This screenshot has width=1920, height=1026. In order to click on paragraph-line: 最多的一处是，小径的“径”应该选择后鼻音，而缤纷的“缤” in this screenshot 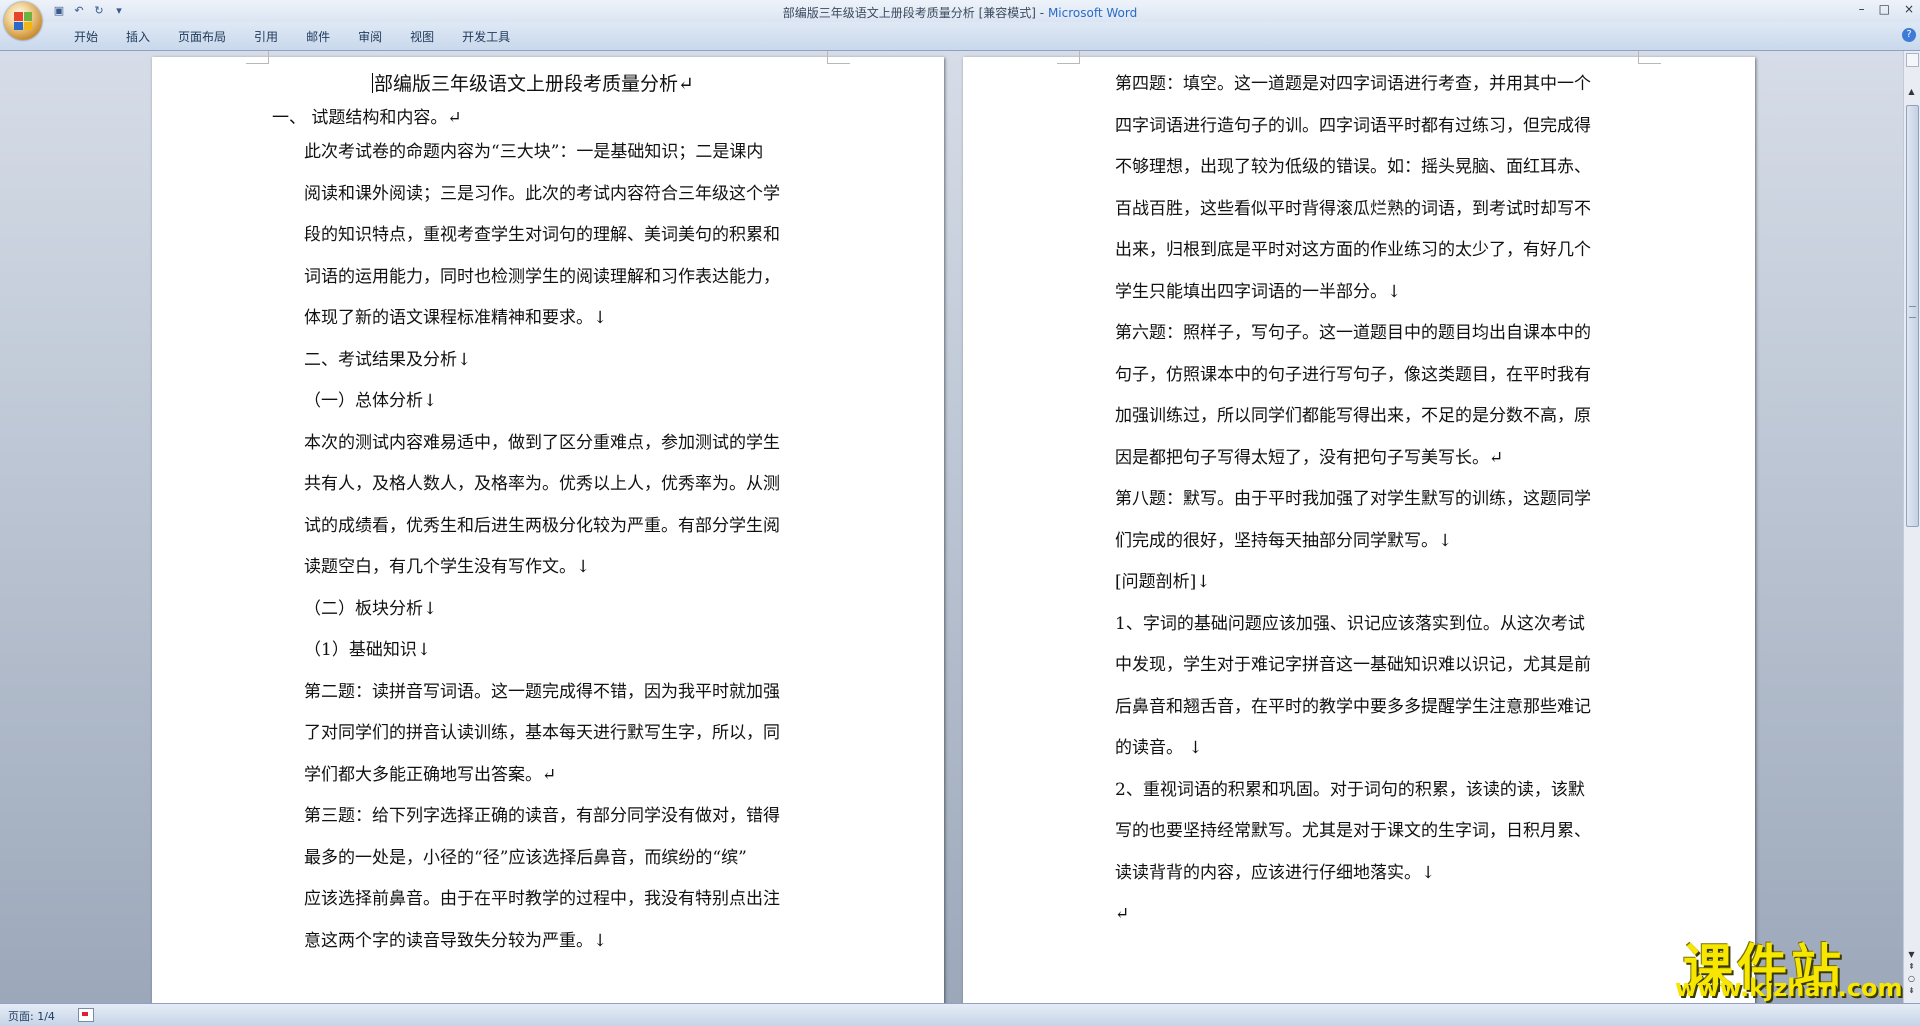, I will do `click(525, 857)`.